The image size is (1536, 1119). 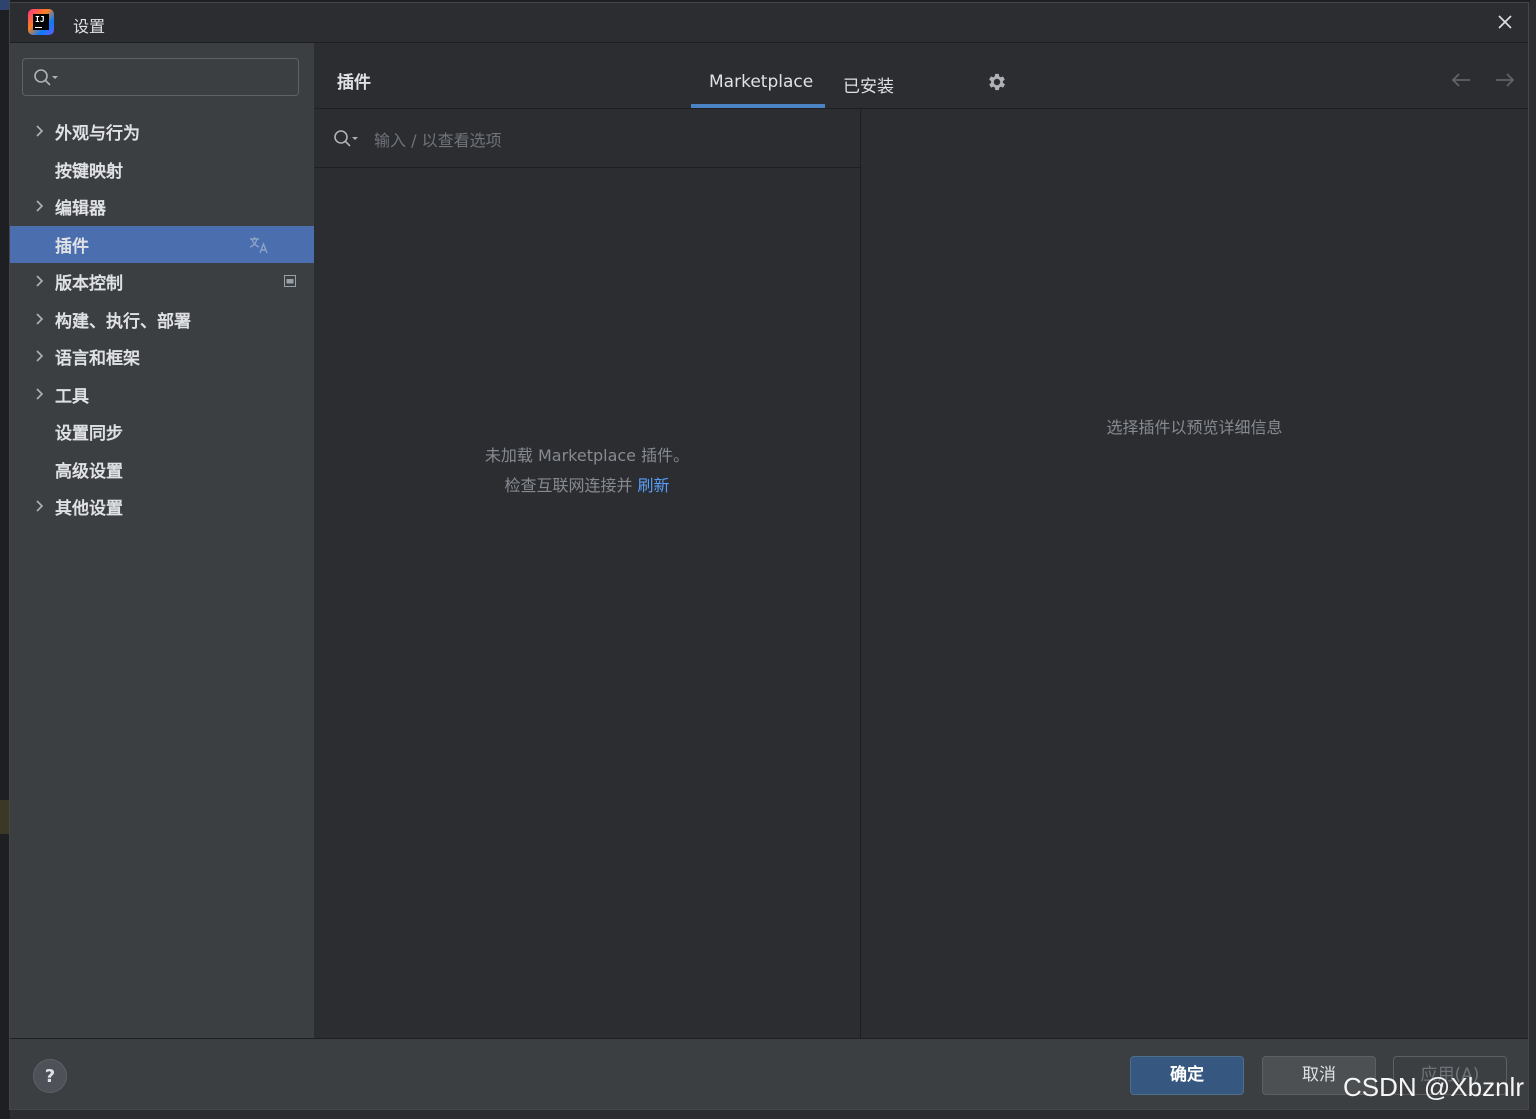 What do you see at coordinates (162, 132) in the screenshot?
I see `sidebar-item: 外观与行为` at bounding box center [162, 132].